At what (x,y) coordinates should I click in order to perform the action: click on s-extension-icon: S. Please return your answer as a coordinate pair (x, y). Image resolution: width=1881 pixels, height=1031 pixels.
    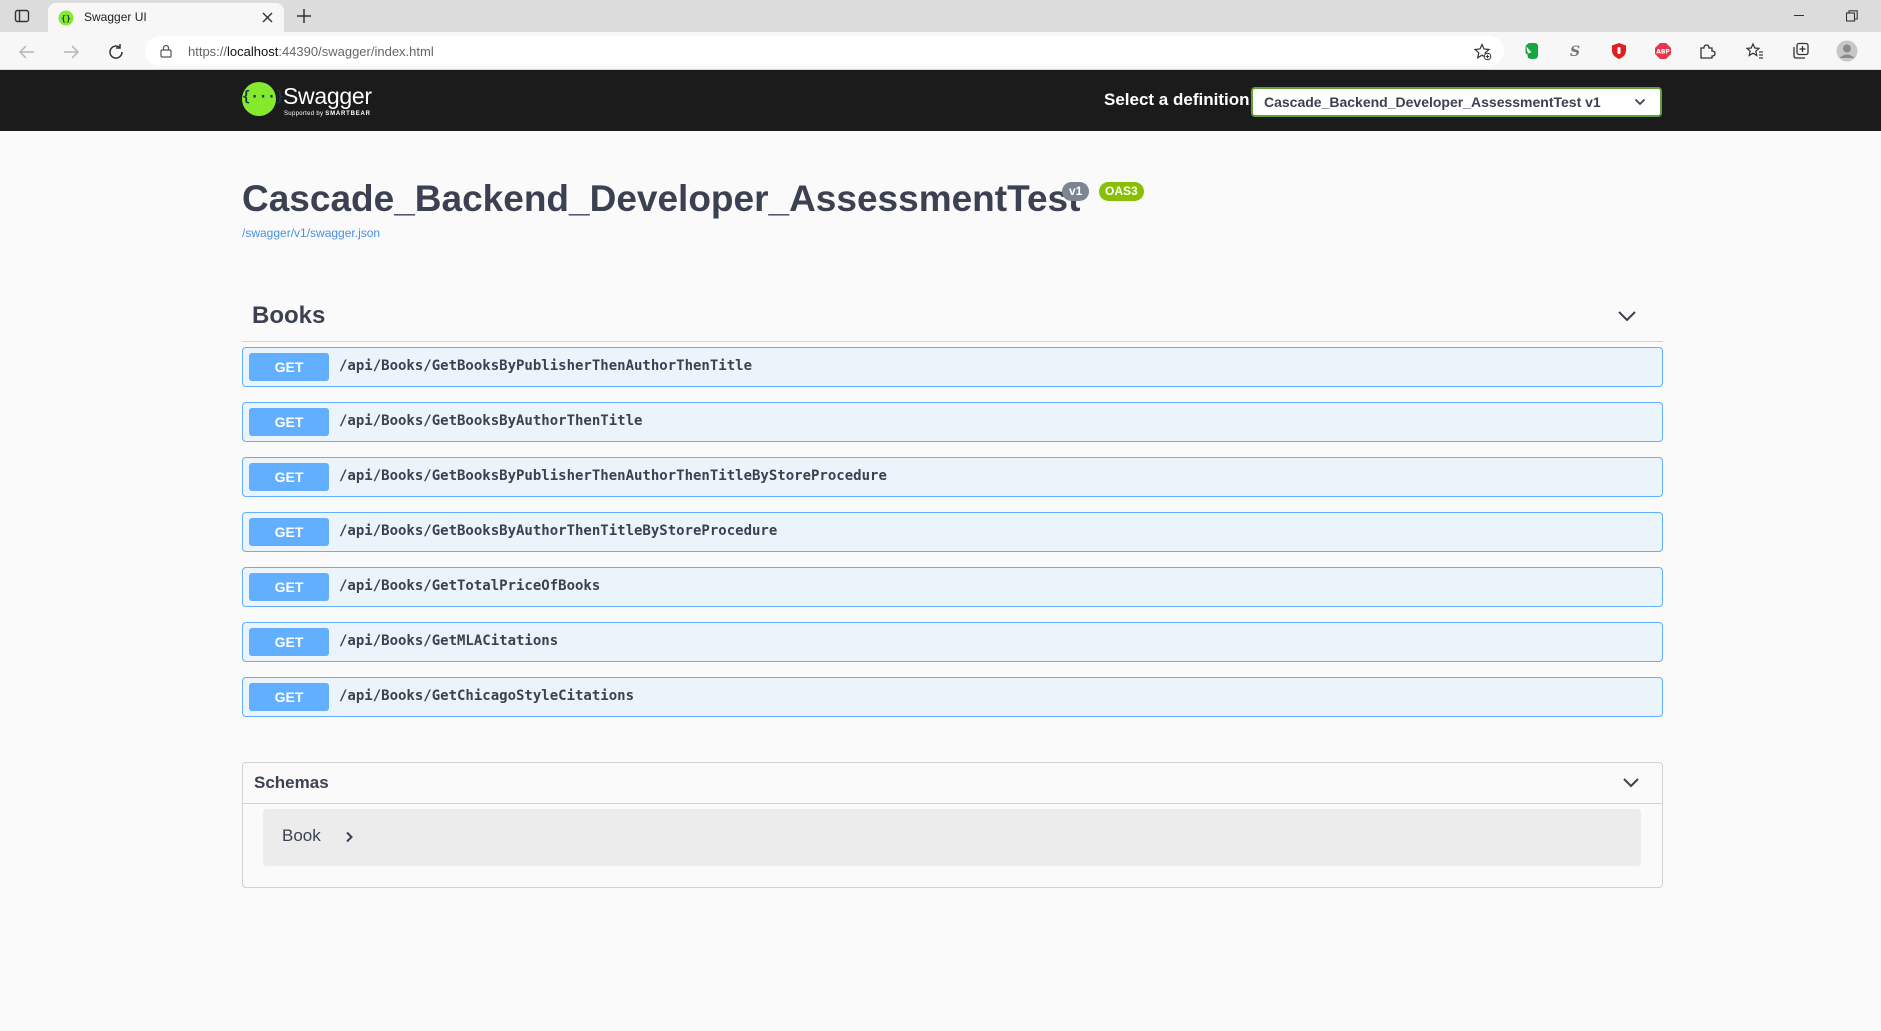
    Looking at the image, I should click on (1575, 51).